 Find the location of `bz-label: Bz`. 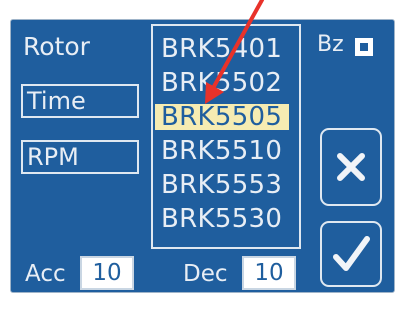

bz-label: Bz is located at coordinates (330, 44).